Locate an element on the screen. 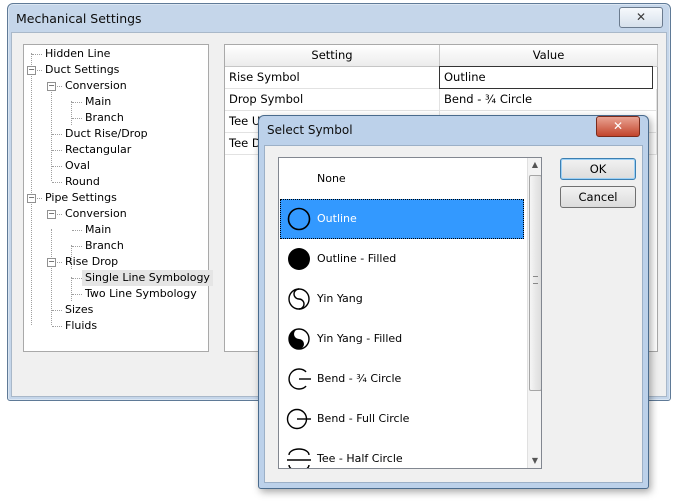  symbol-list-item: Yin Yang is located at coordinates (402, 299).